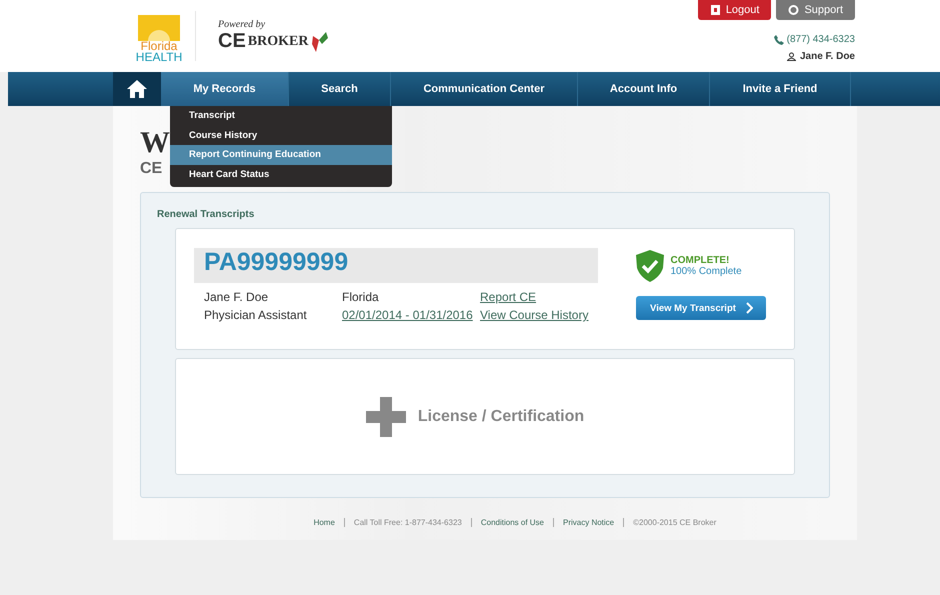 This screenshot has height=595, width=940. Describe the element at coordinates (155, 143) in the screenshot. I see `page-heading: W` at that location.